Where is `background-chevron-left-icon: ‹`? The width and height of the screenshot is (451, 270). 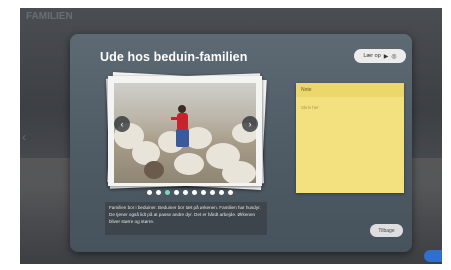 background-chevron-left-icon: ‹ is located at coordinates (24, 137).